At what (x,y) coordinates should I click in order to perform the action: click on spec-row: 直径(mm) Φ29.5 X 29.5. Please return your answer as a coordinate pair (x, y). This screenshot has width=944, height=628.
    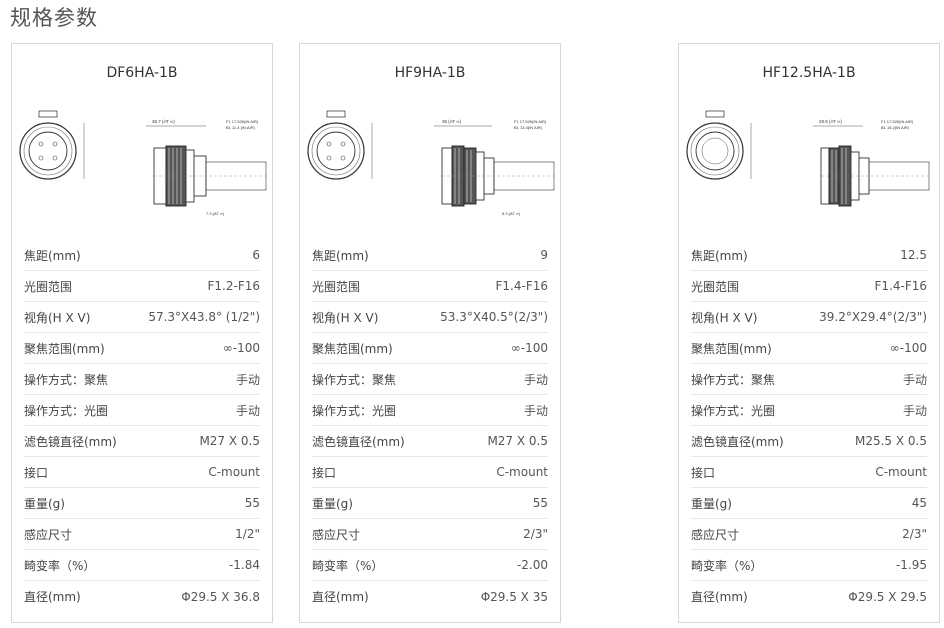
    Looking at the image, I should click on (809, 596).